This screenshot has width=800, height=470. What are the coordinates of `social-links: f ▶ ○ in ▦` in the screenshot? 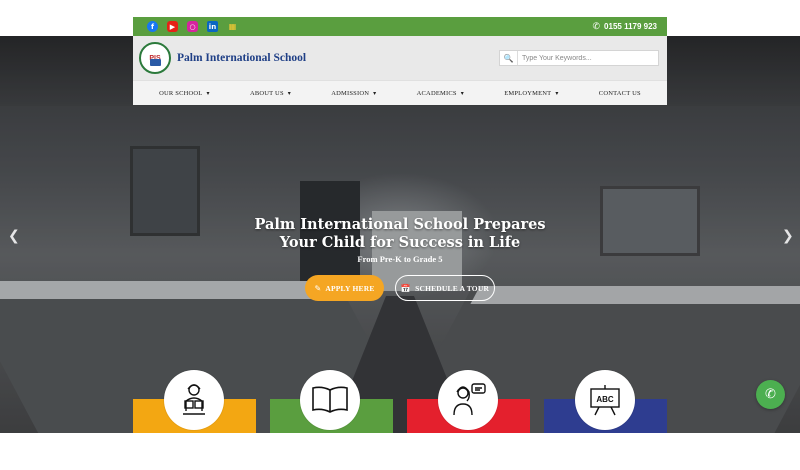 It's located at (192, 26).